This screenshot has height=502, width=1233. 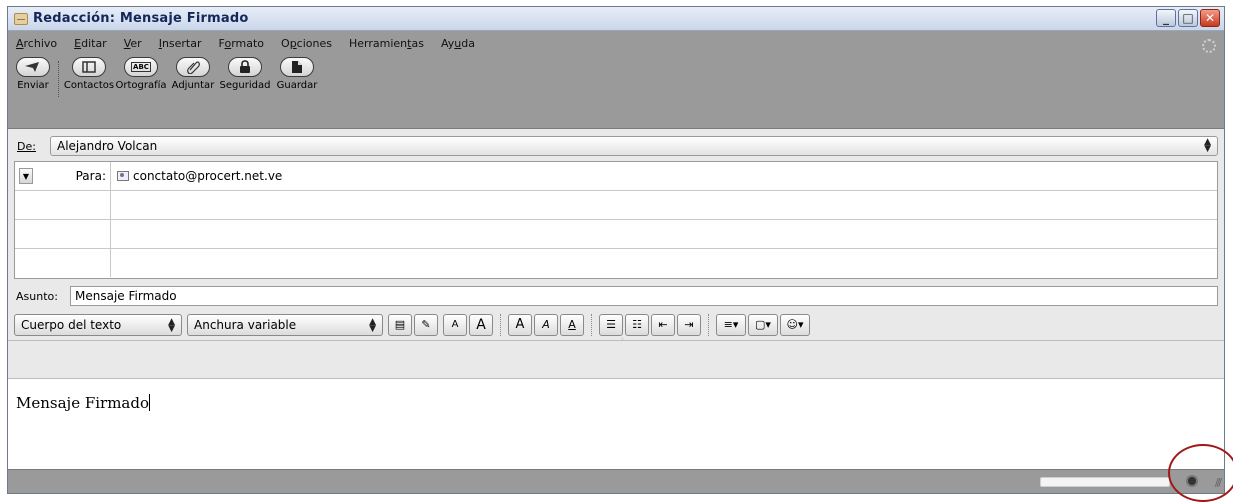 What do you see at coordinates (141, 85) in the screenshot?
I see `spelling-label: Ortografía` at bounding box center [141, 85].